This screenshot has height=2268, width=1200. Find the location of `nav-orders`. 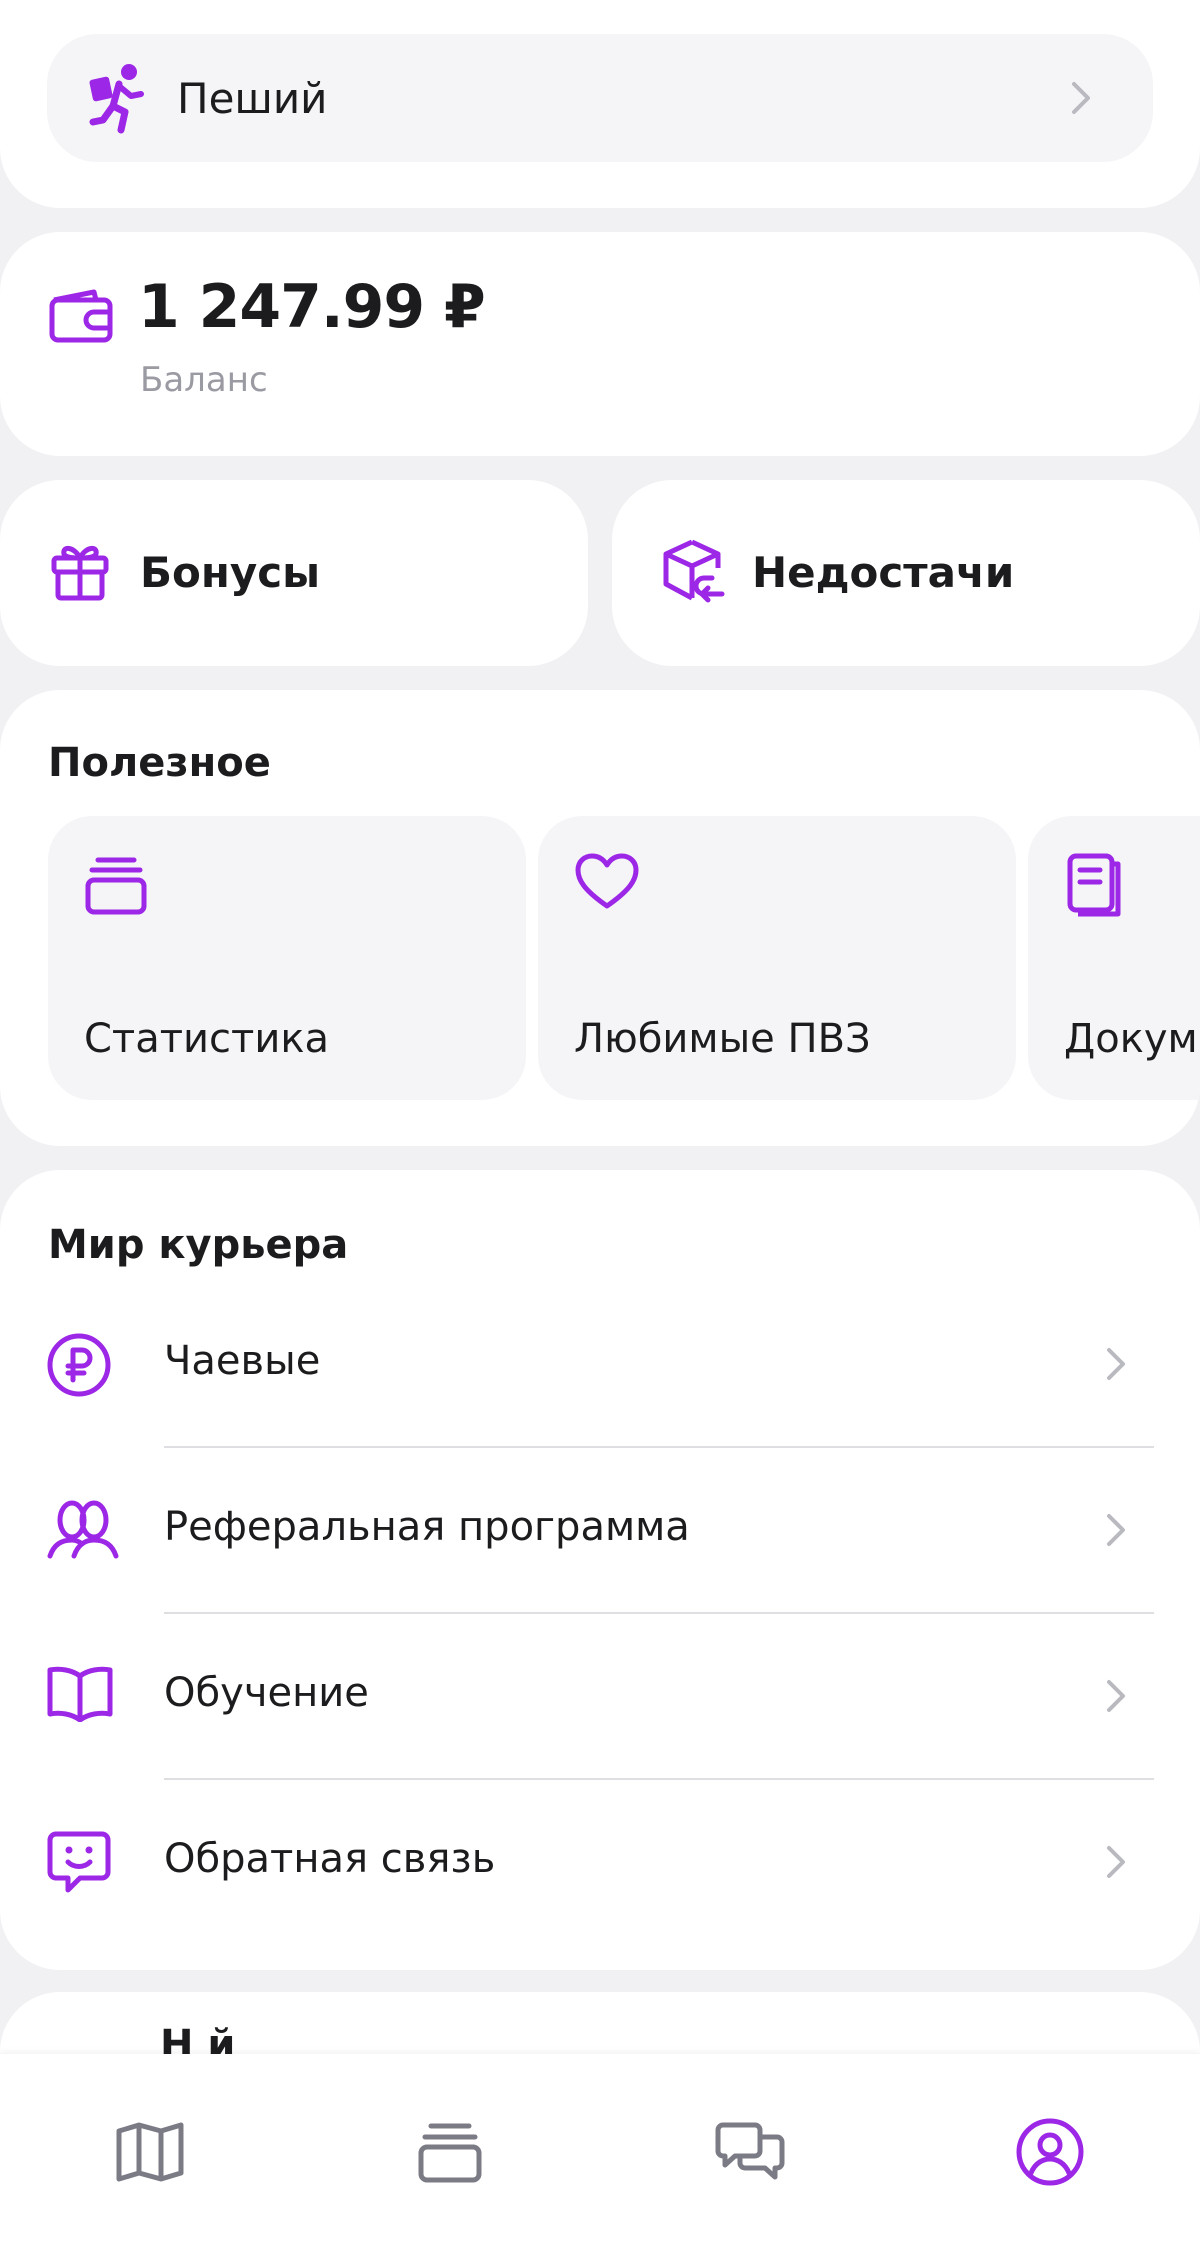

nav-orders is located at coordinates (450, 2152).